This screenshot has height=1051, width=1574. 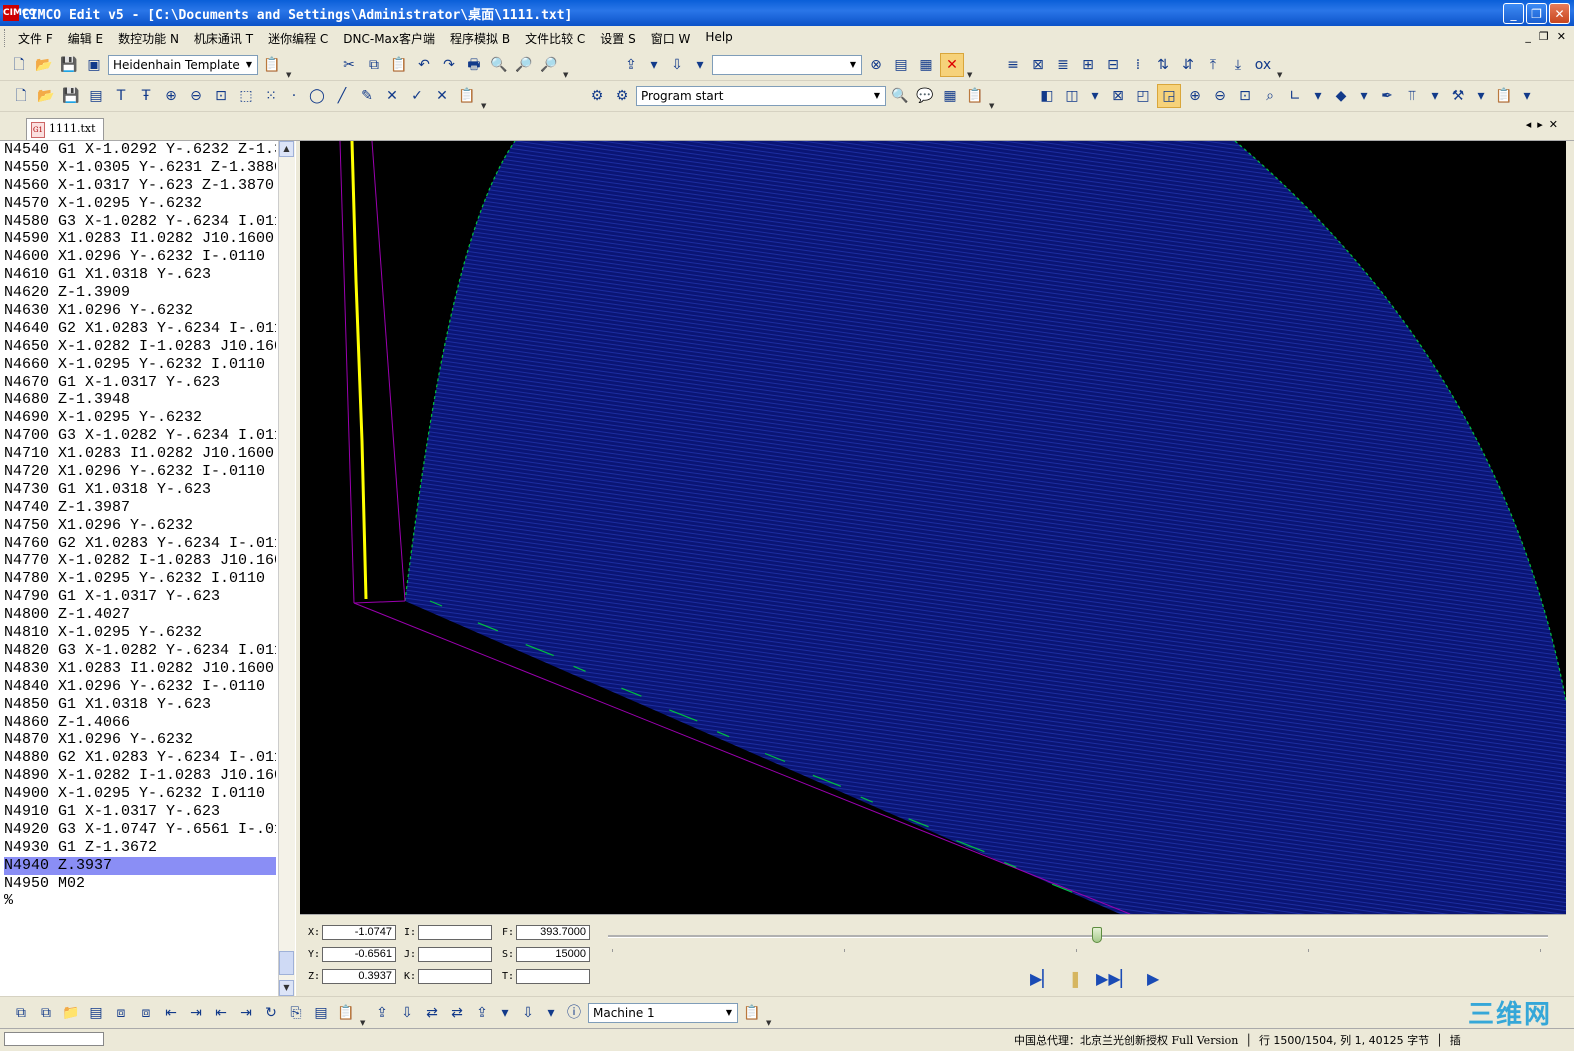 What do you see at coordinates (140, 723) in the screenshot?
I see `code-line: N4860 Z-1.4066` at bounding box center [140, 723].